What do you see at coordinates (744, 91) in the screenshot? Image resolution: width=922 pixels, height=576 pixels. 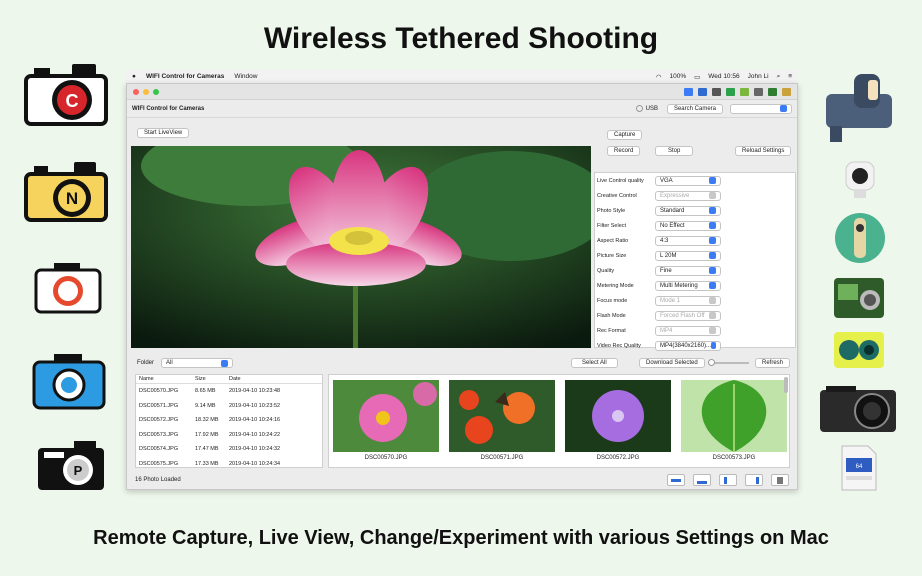 I see `toolbar-lime-icon` at bounding box center [744, 91].